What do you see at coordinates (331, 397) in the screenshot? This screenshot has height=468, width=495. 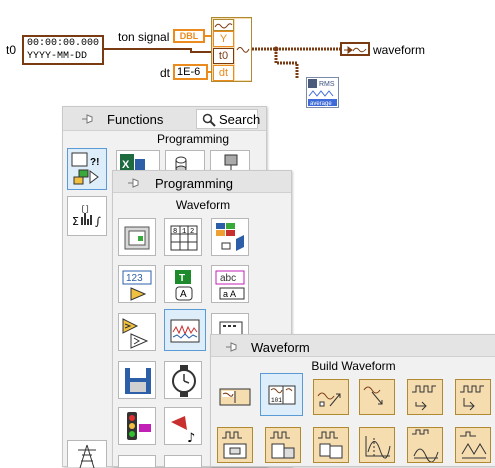 I see `set-waveform-attribute-icon` at bounding box center [331, 397].